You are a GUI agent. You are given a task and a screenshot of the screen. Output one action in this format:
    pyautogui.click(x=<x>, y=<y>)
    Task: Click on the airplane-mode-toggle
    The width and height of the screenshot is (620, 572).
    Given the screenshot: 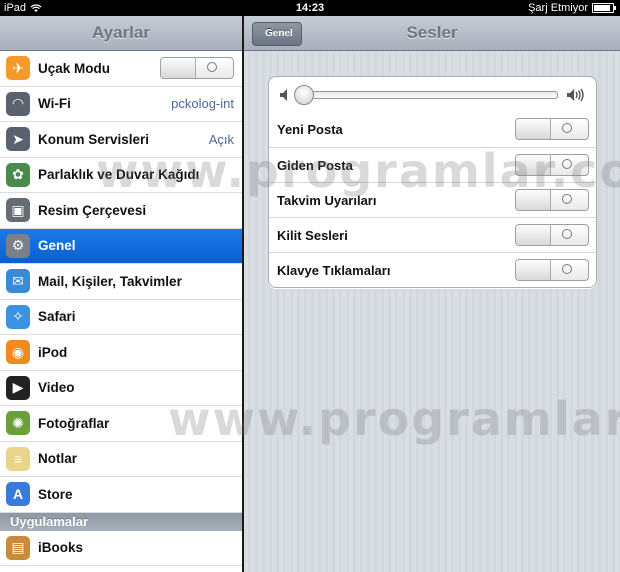 What is the action you would take?
    pyautogui.click(x=197, y=68)
    